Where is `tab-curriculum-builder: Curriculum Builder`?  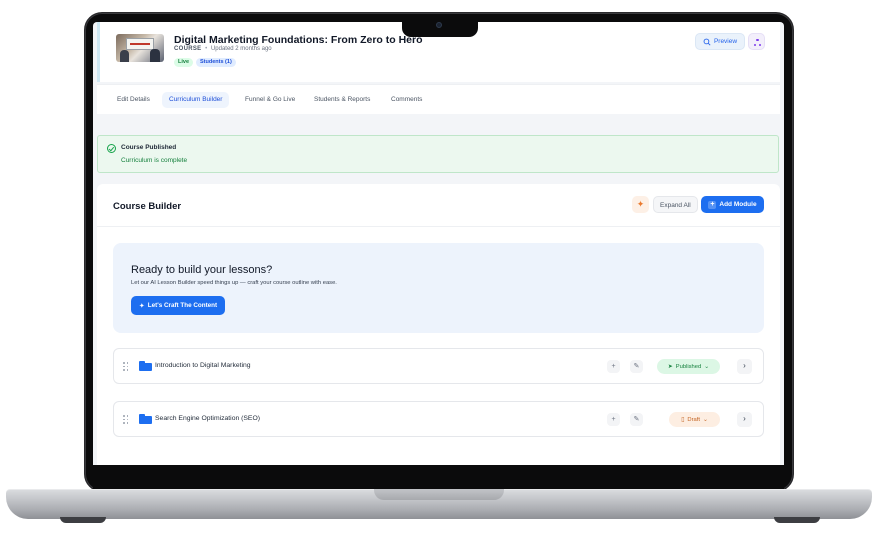
tab-curriculum-builder: Curriculum Builder is located at coordinates (196, 100).